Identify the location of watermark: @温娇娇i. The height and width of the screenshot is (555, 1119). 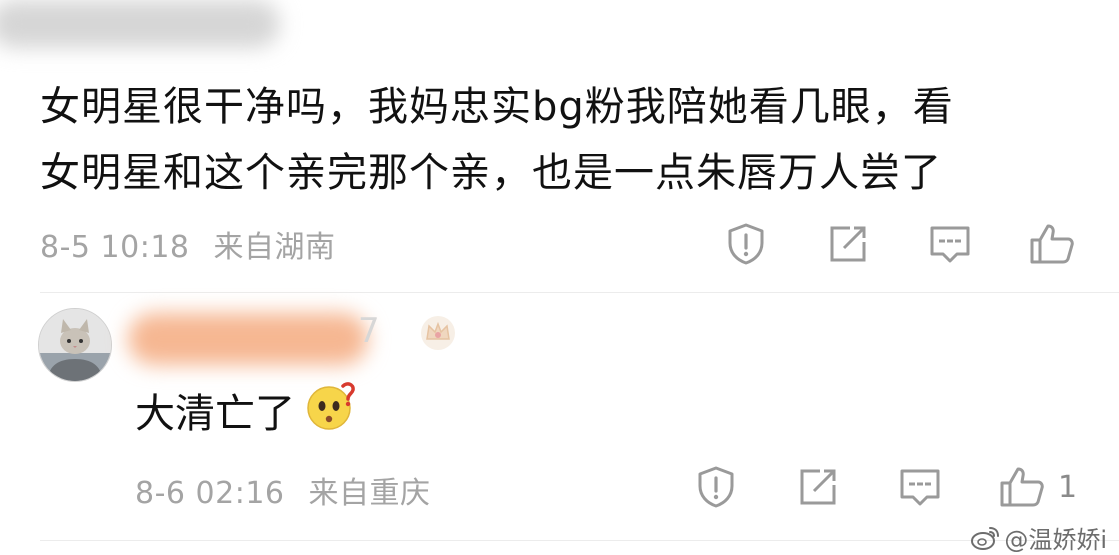
(1038, 537).